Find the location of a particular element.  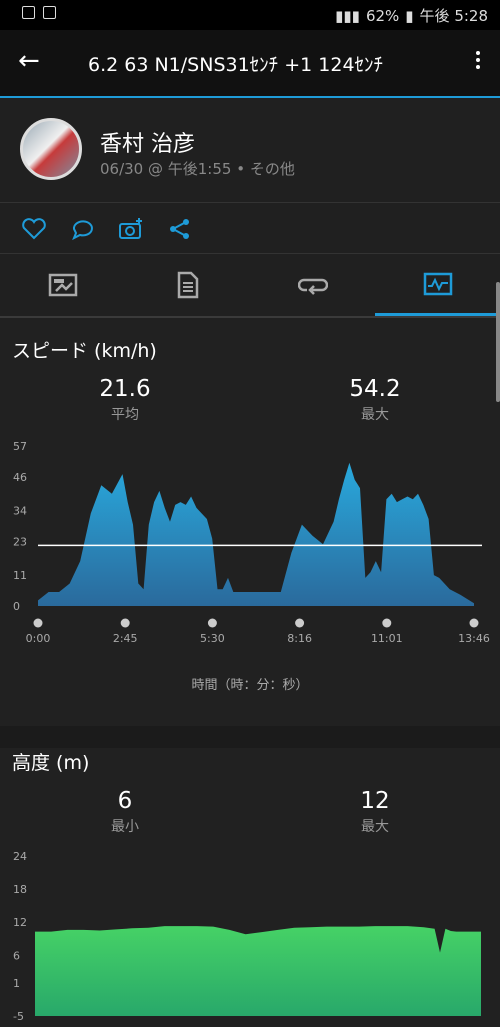

speed-max-label: 最大 is located at coordinates (375, 415).